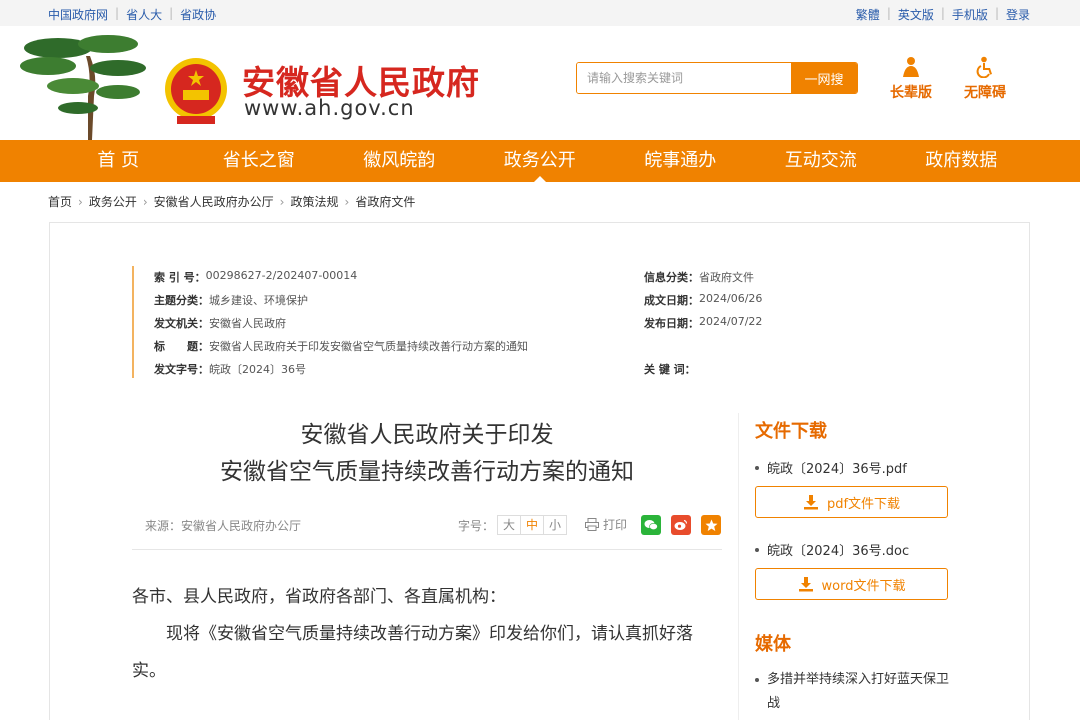 This screenshot has height=720, width=1080. Describe the element at coordinates (671, 300) in the screenshot. I see `meta-label: 成文日期：` at that location.